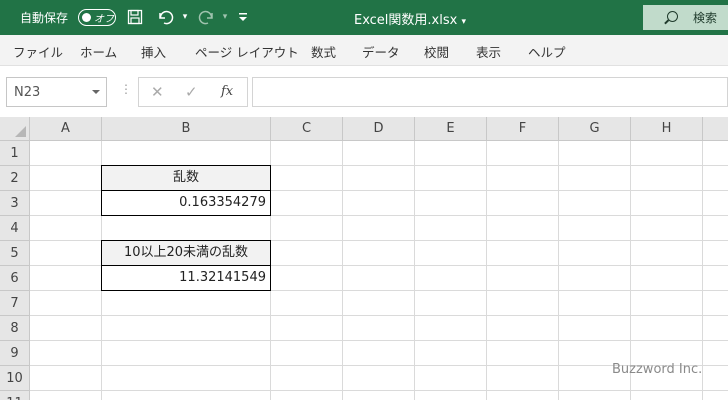 Image resolution: width=728 pixels, height=400 pixels. What do you see at coordinates (405, 20) in the screenshot?
I see `file-name-text: Excel関数用.xlsx` at bounding box center [405, 20].